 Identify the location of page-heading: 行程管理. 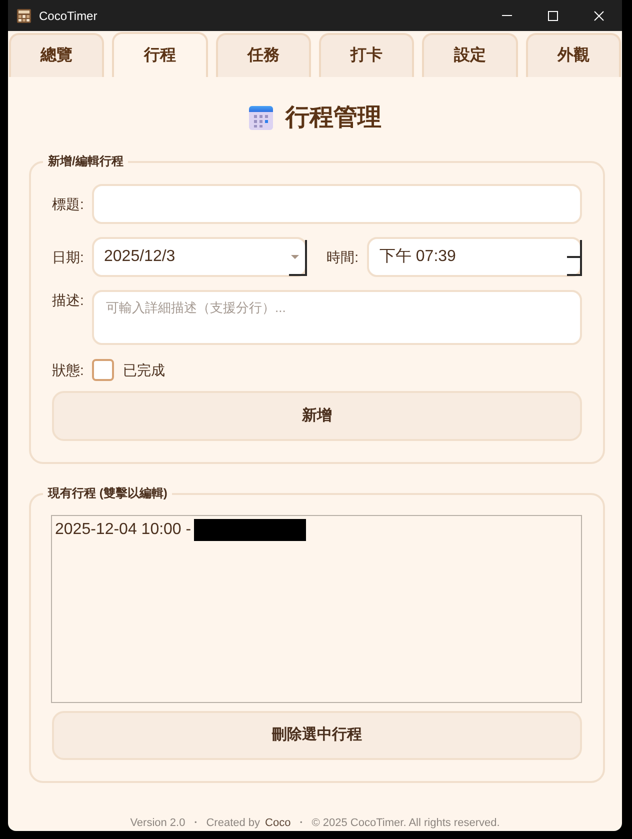
(334, 118).